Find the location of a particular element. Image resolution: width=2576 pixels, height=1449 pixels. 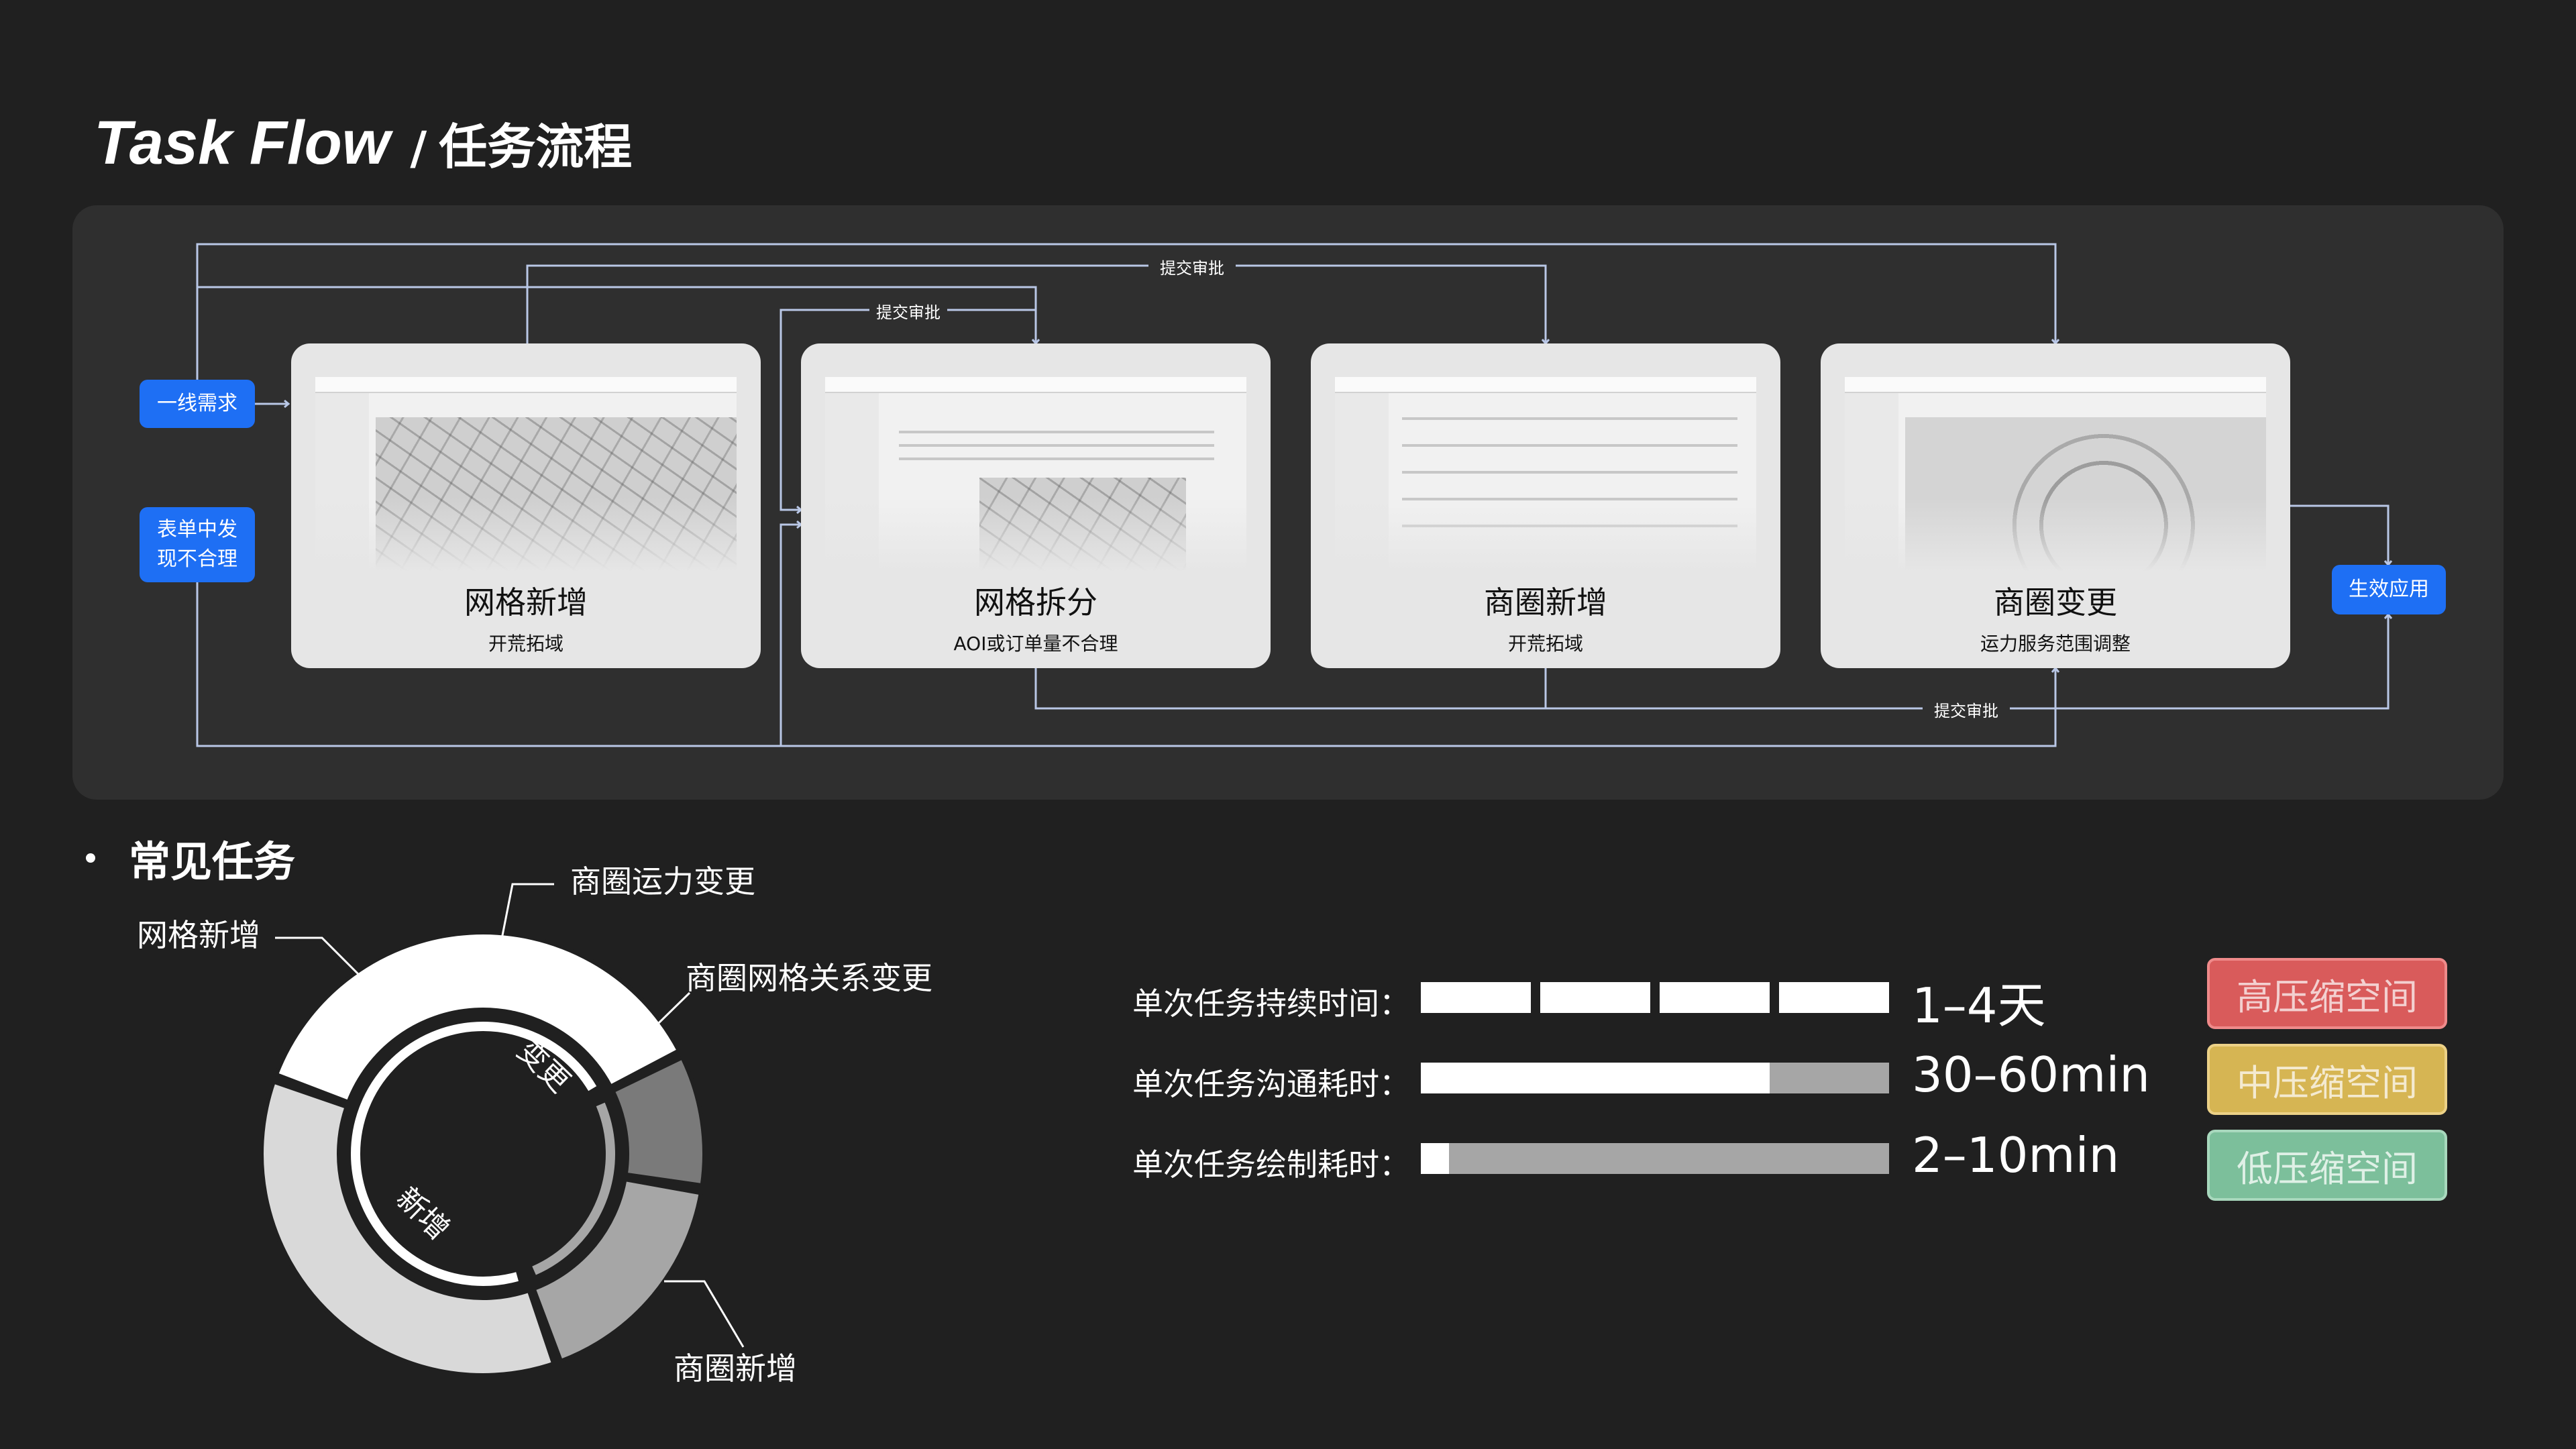

card-title: 商圈新增 is located at coordinates (1545, 602).